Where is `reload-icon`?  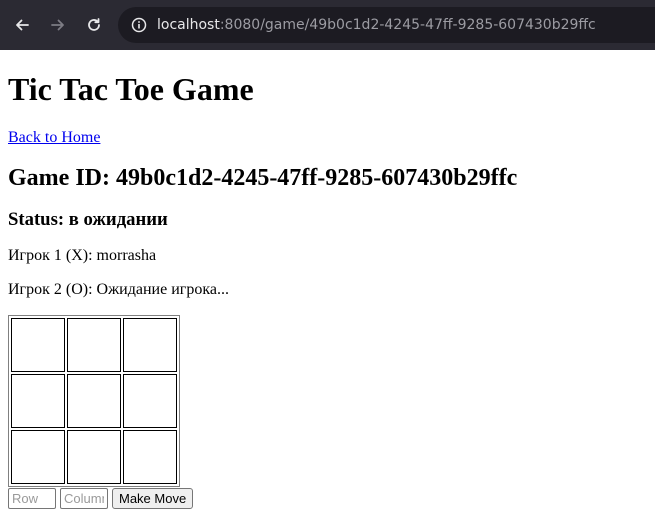 reload-icon is located at coordinates (94, 24).